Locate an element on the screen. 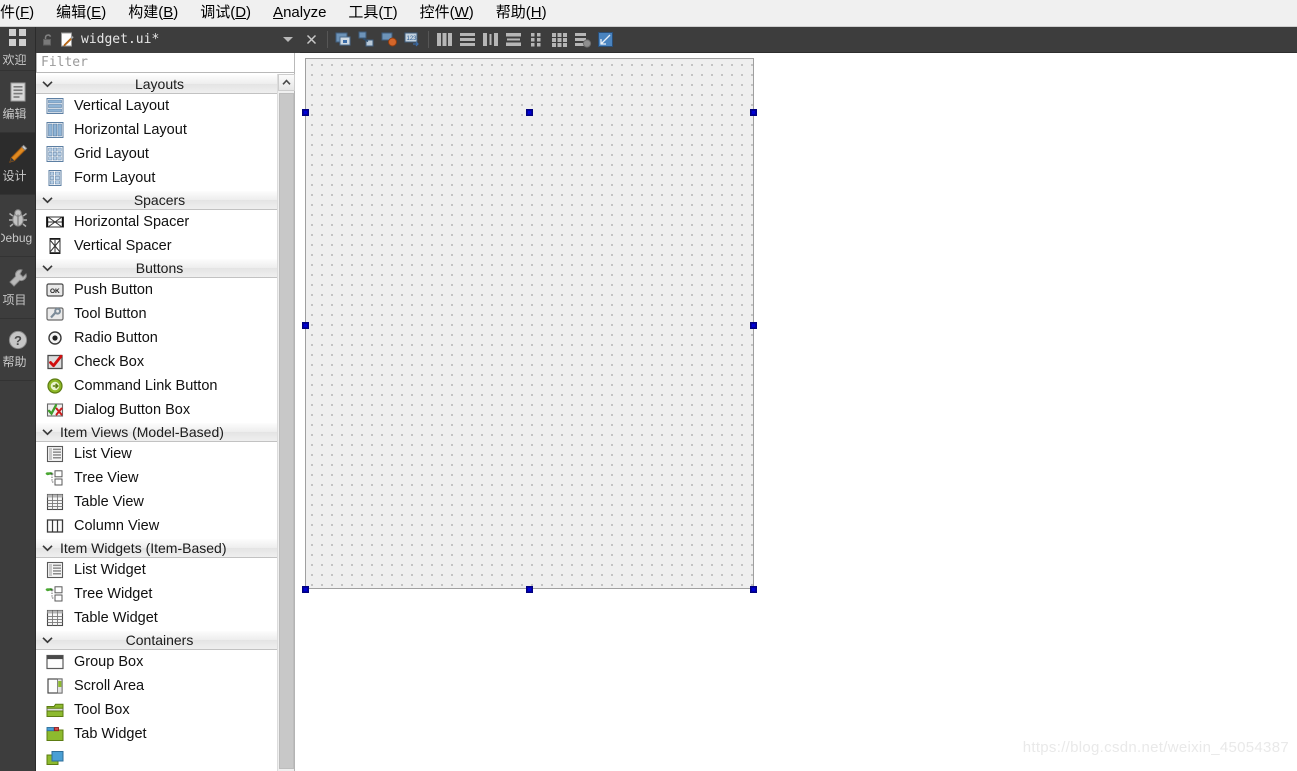 Image resolution: width=1297 pixels, height=771 pixels. widget-item-label: Tree Widget is located at coordinates (113, 594).